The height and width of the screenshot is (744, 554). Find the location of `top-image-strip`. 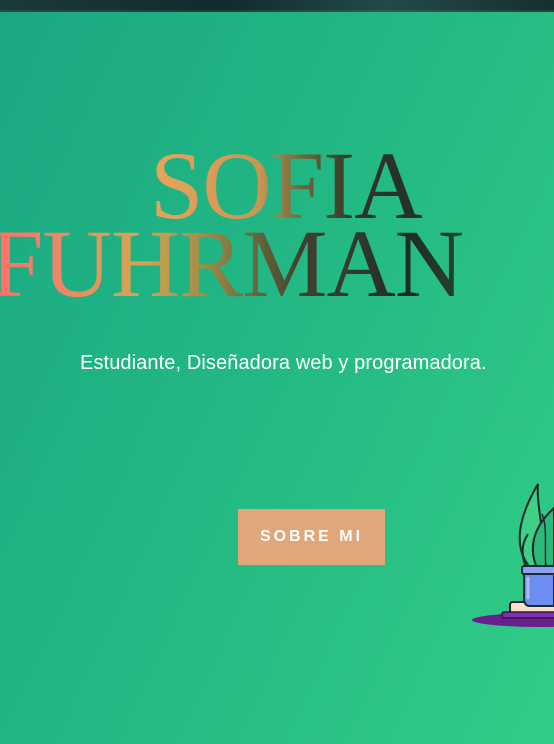

top-image-strip is located at coordinates (277, 6).